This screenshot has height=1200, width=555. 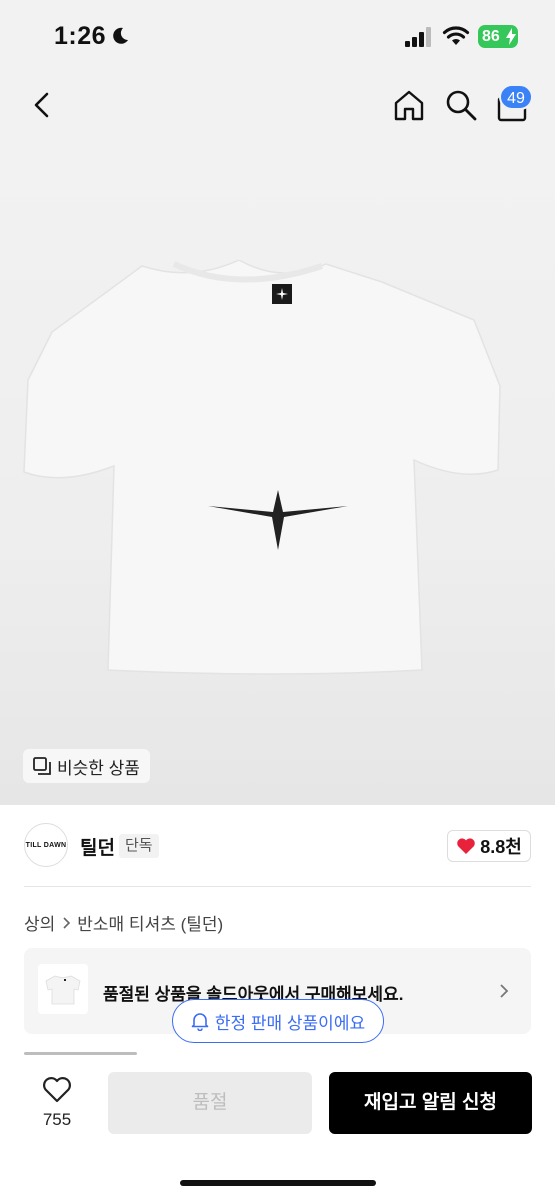 What do you see at coordinates (42, 766) in the screenshot?
I see `similar-items-icon` at bounding box center [42, 766].